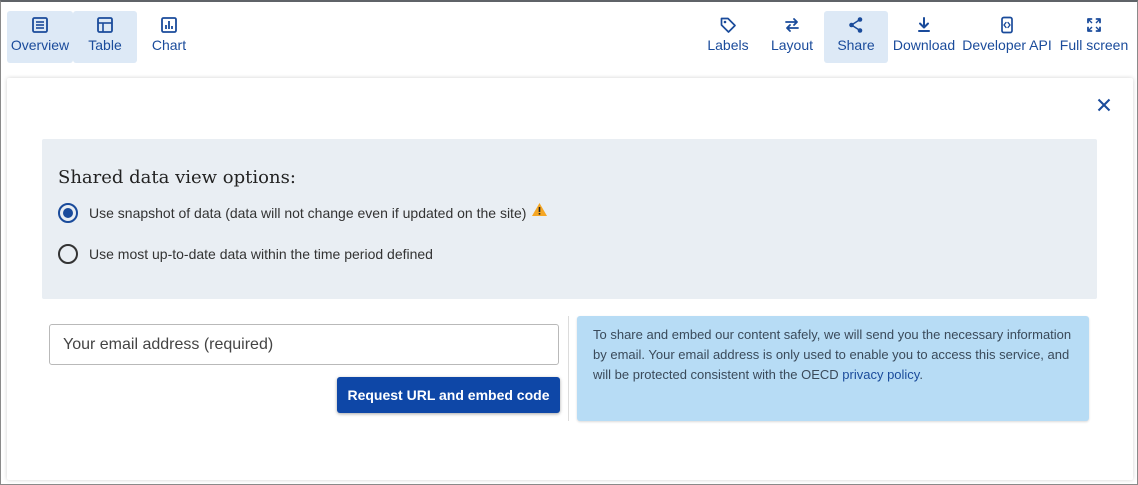  I want to click on email-input, so click(304, 344).